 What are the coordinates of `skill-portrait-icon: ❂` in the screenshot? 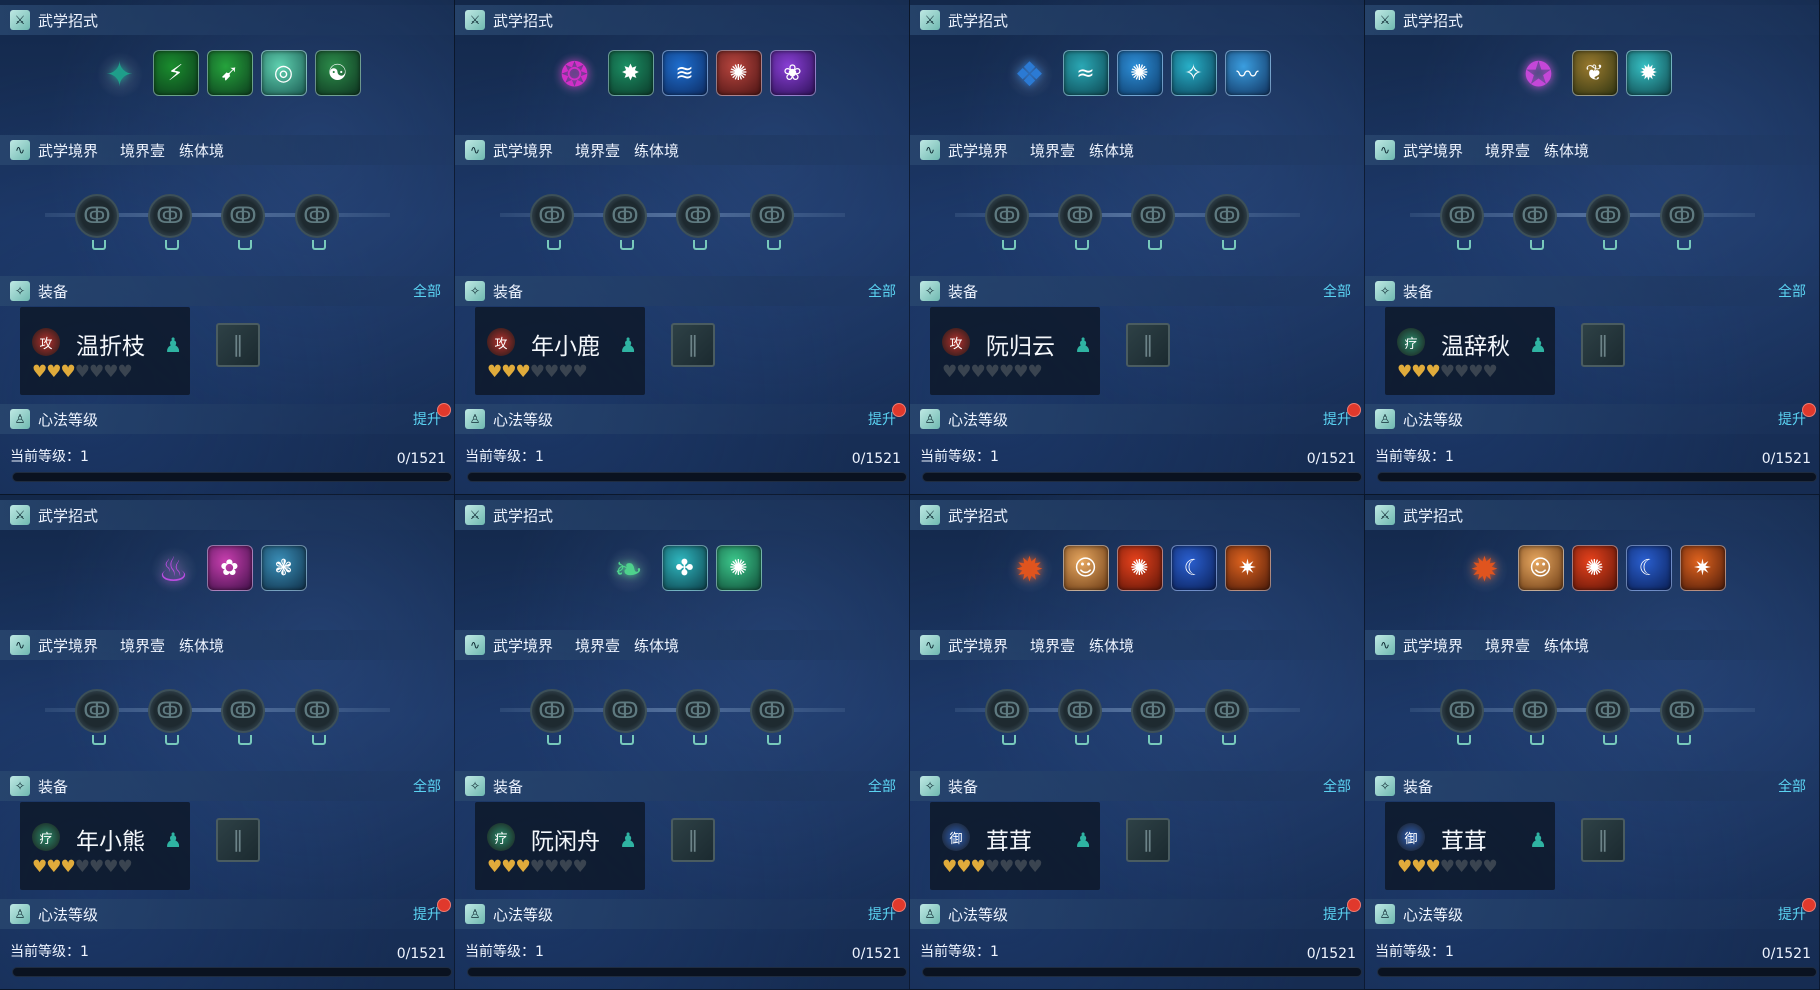 It's located at (574, 75).